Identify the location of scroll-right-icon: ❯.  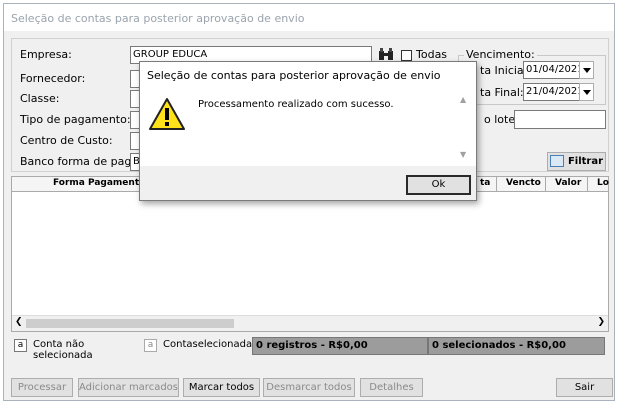
(601, 322).